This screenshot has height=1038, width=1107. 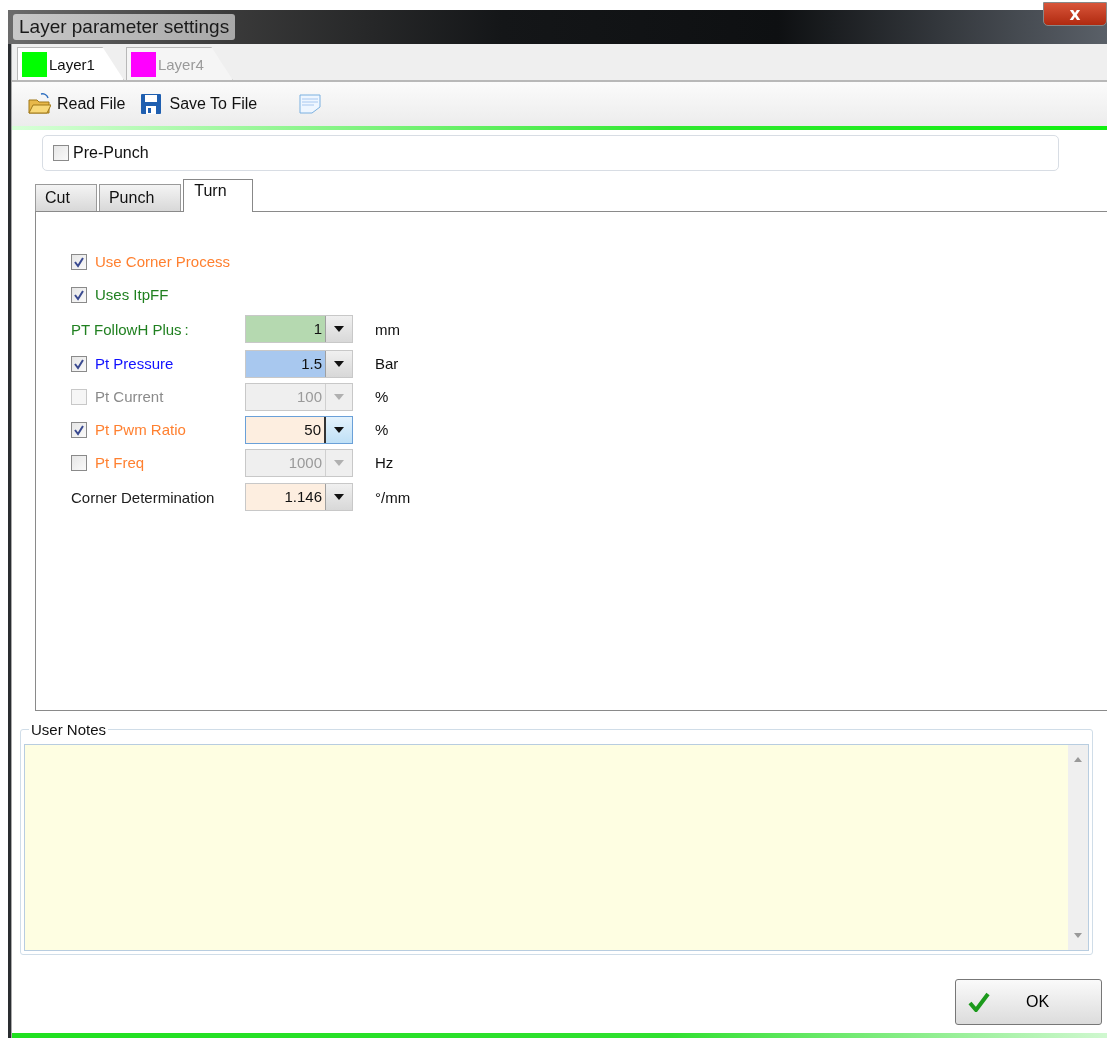 What do you see at coordinates (66, 197) in the screenshot?
I see `tab: Cut` at bounding box center [66, 197].